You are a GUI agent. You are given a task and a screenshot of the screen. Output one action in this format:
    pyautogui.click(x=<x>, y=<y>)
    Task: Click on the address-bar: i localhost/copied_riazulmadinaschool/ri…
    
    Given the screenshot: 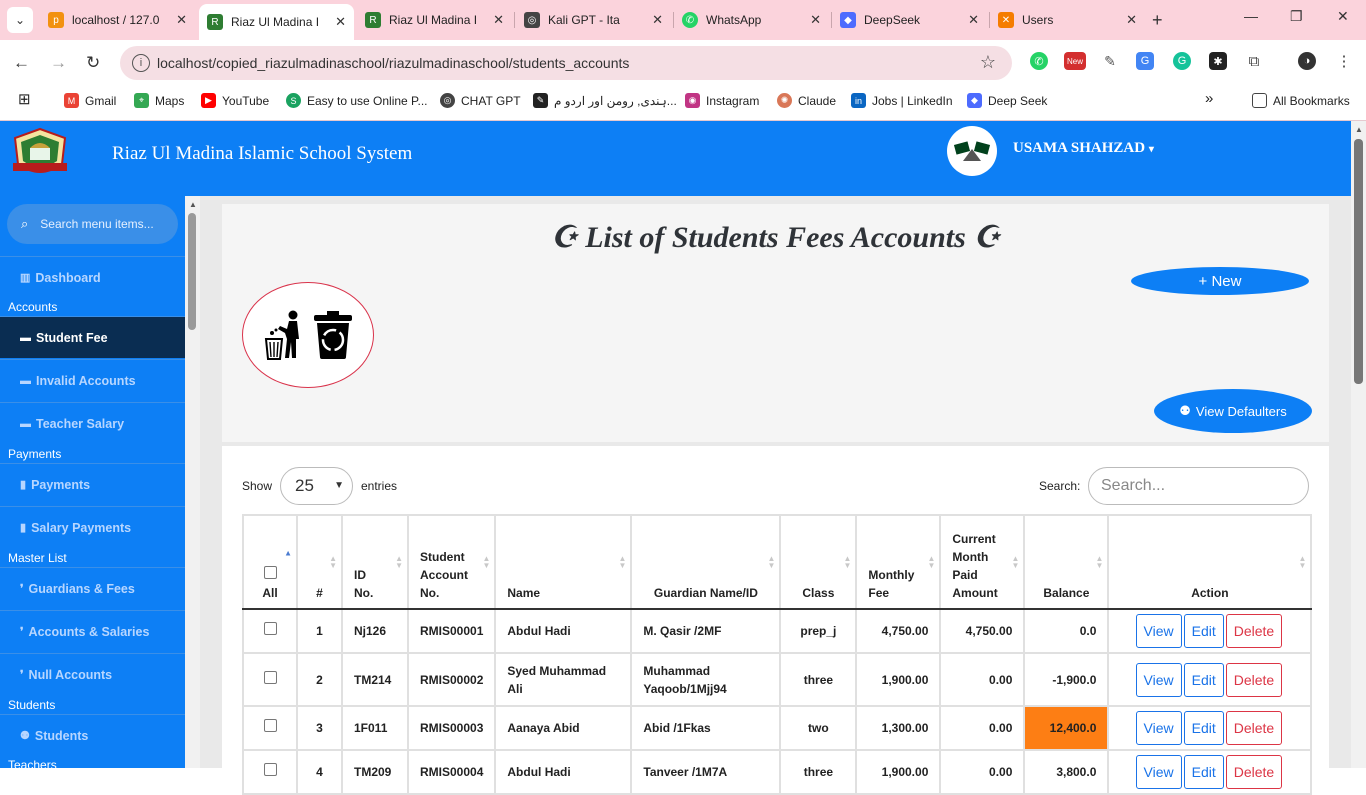 What is the action you would take?
    pyautogui.click(x=566, y=63)
    